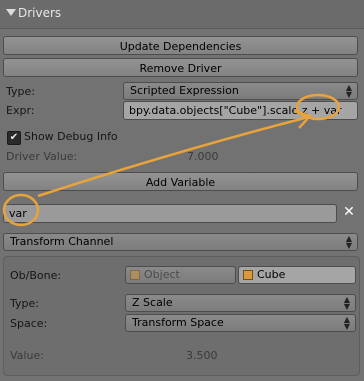 The image size is (364, 381). Describe the element at coordinates (40, 13) in the screenshot. I see `panel-title: Drivers` at that location.